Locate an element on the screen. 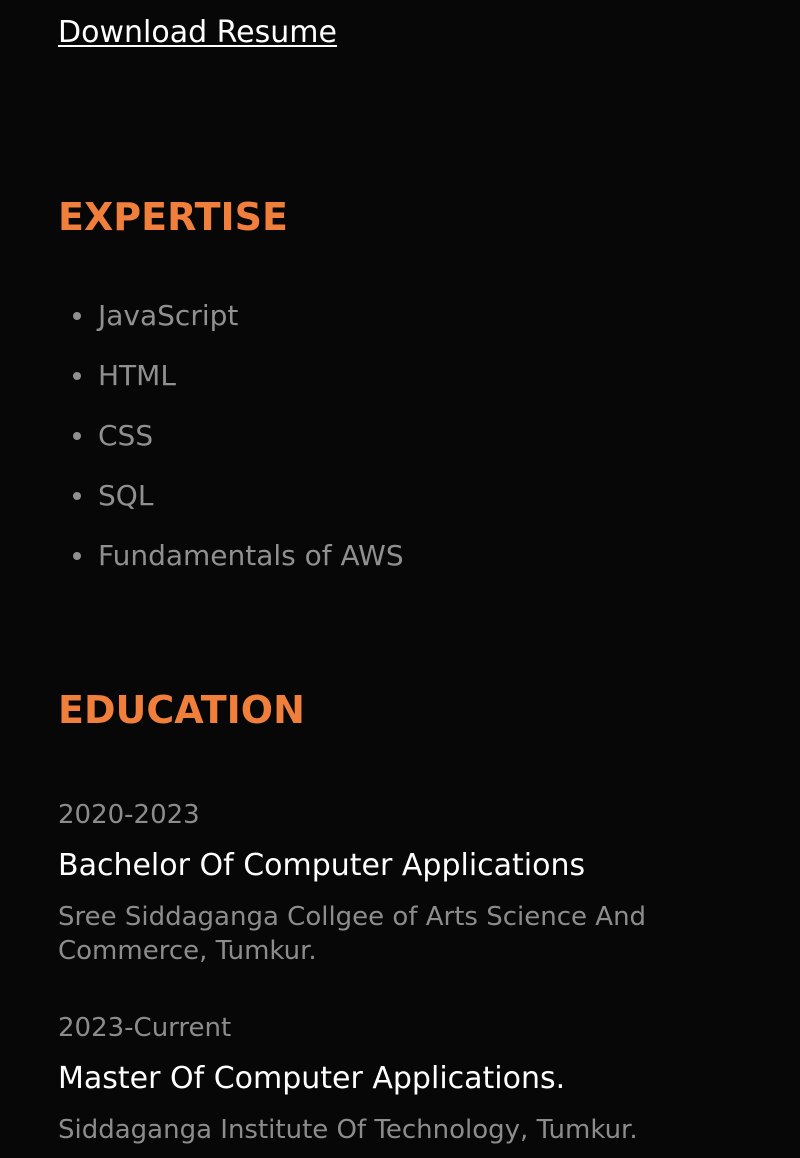 The width and height of the screenshot is (800, 1158). skill-item: Fundamentals of AWS is located at coordinates (231, 566).